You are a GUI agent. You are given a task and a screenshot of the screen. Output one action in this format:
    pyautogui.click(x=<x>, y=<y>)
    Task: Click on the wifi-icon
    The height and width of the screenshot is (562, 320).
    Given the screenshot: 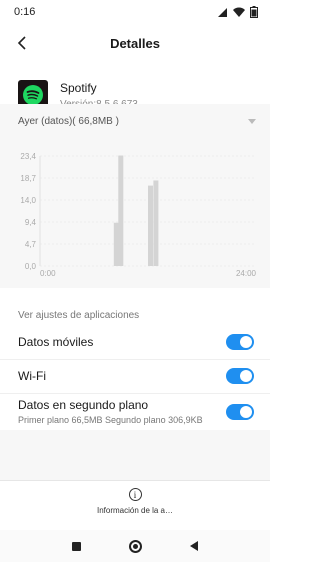 What is the action you would take?
    pyautogui.click(x=239, y=12)
    